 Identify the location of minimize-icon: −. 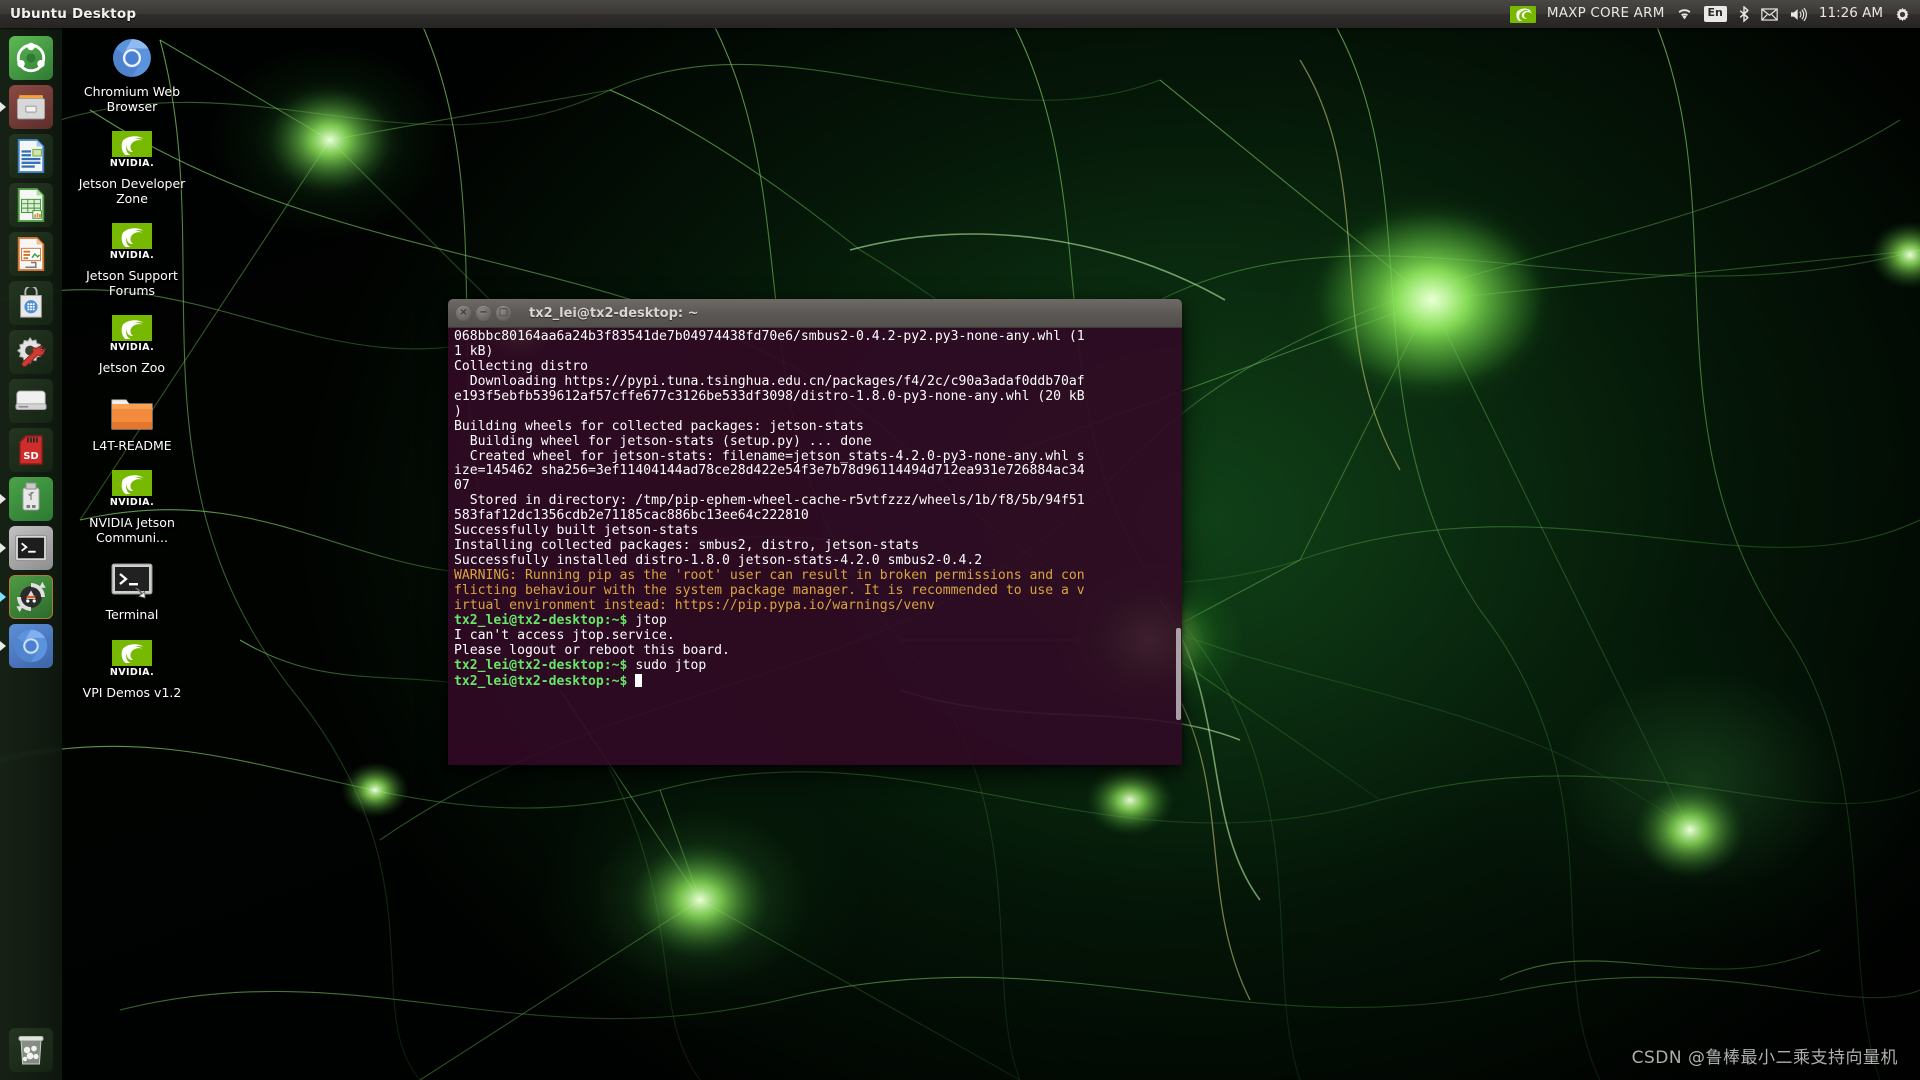
(483, 313).